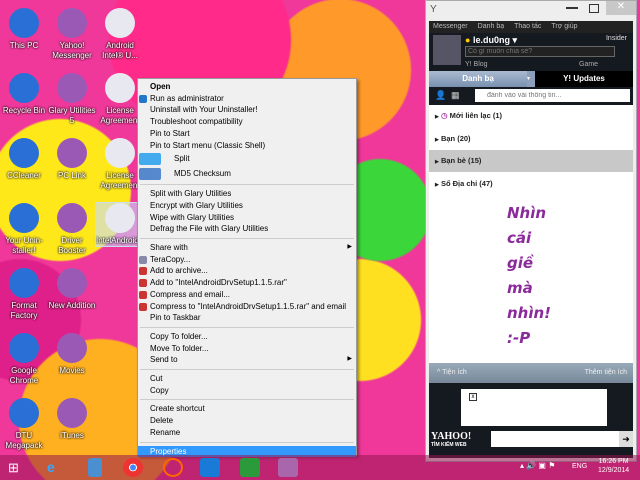 The width and height of the screenshot is (640, 480). I want to click on desktop-icon: New Addition, so click(72, 289).